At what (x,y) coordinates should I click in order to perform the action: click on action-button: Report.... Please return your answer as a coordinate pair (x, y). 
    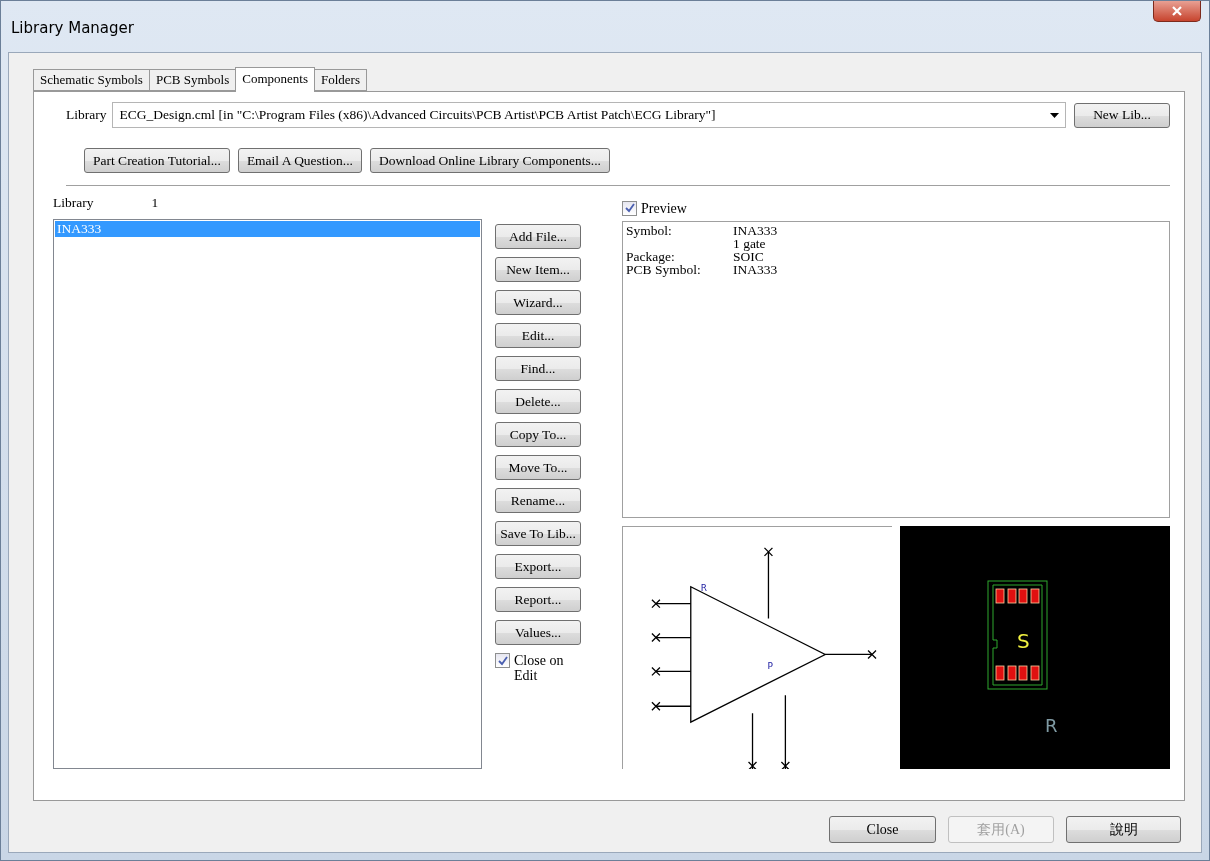
    Looking at the image, I should click on (538, 599).